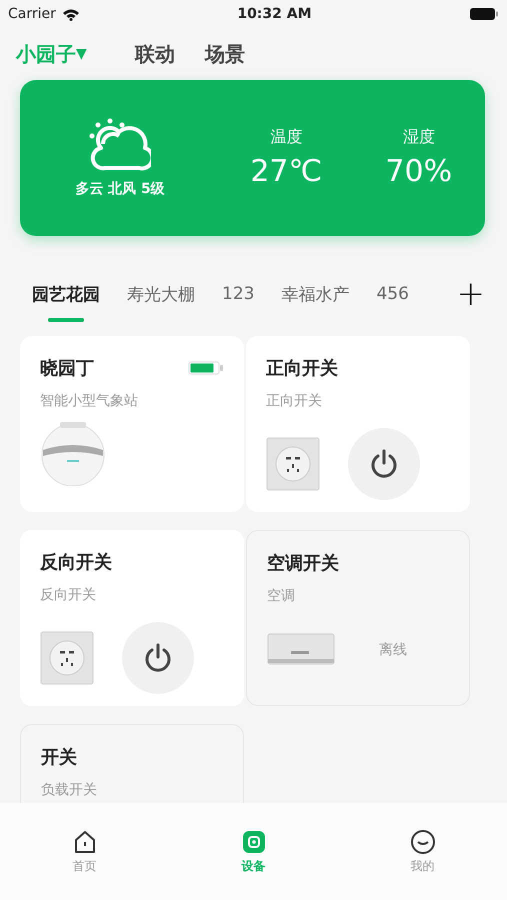 Image resolution: width=507 pixels, height=900 pixels. What do you see at coordinates (483, 14) in the screenshot?
I see `battery-icon` at bounding box center [483, 14].